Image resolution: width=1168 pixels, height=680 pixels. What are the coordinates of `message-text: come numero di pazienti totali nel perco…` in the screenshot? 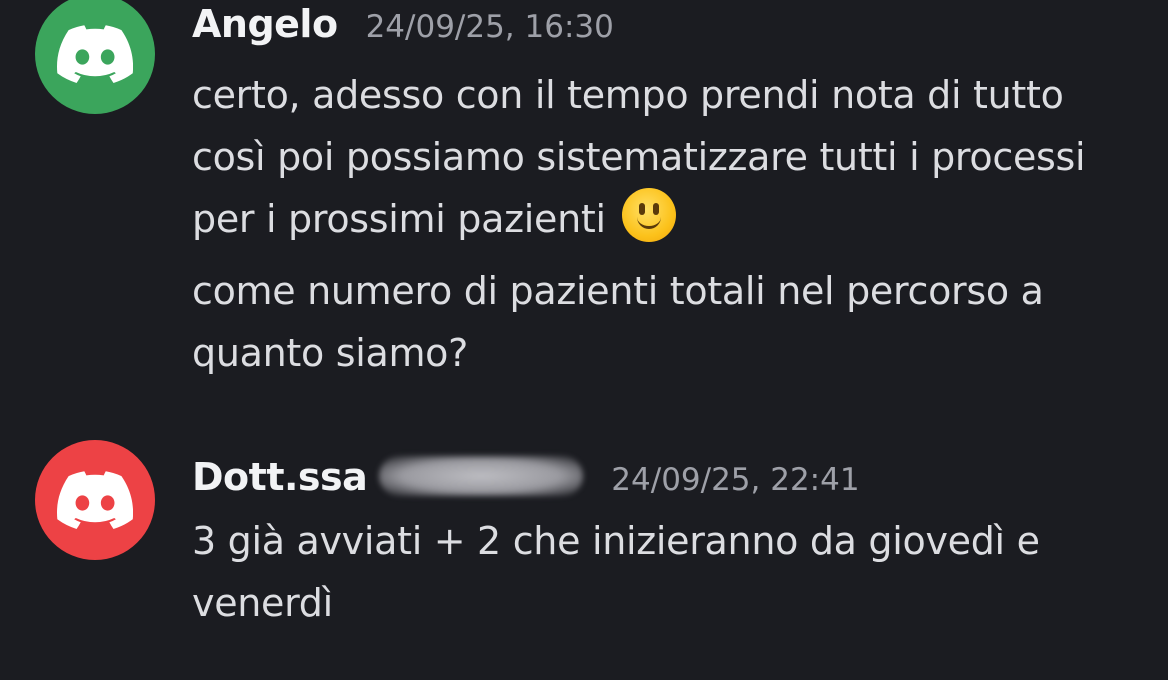 It's located at (618, 322).